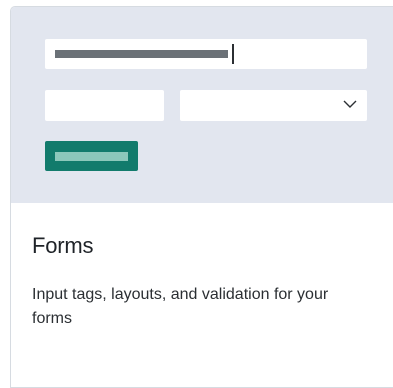 This screenshot has height=388, width=393. I want to click on mock-text-input, so click(206, 54).